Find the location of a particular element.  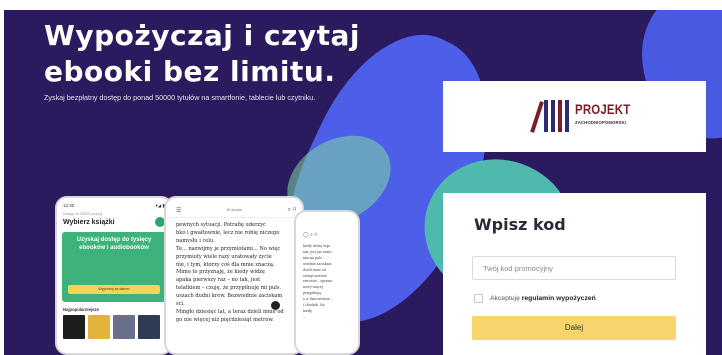

reader-toolbar: ☰ W drodze ⌕ ⌑ is located at coordinates (234, 208).